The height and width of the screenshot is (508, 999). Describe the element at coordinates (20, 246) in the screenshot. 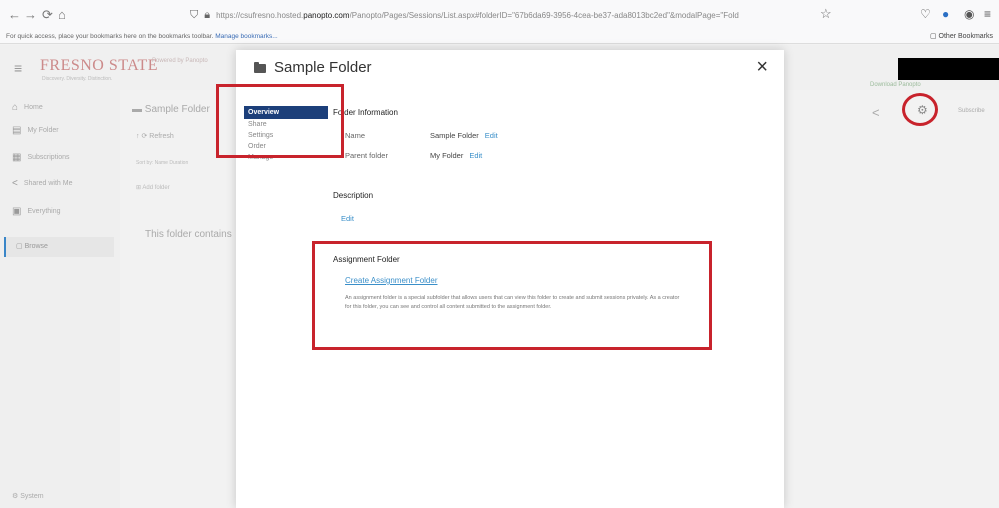

I see `browse-icon: ▢` at that location.